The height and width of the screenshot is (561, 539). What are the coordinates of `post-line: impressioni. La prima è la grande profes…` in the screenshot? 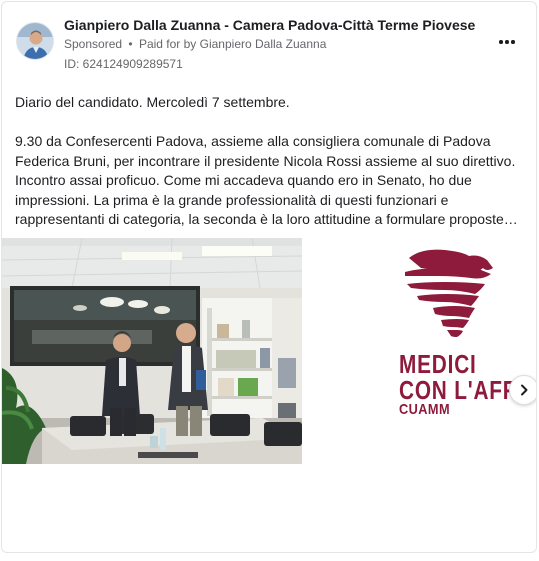 It's located at (232, 199).